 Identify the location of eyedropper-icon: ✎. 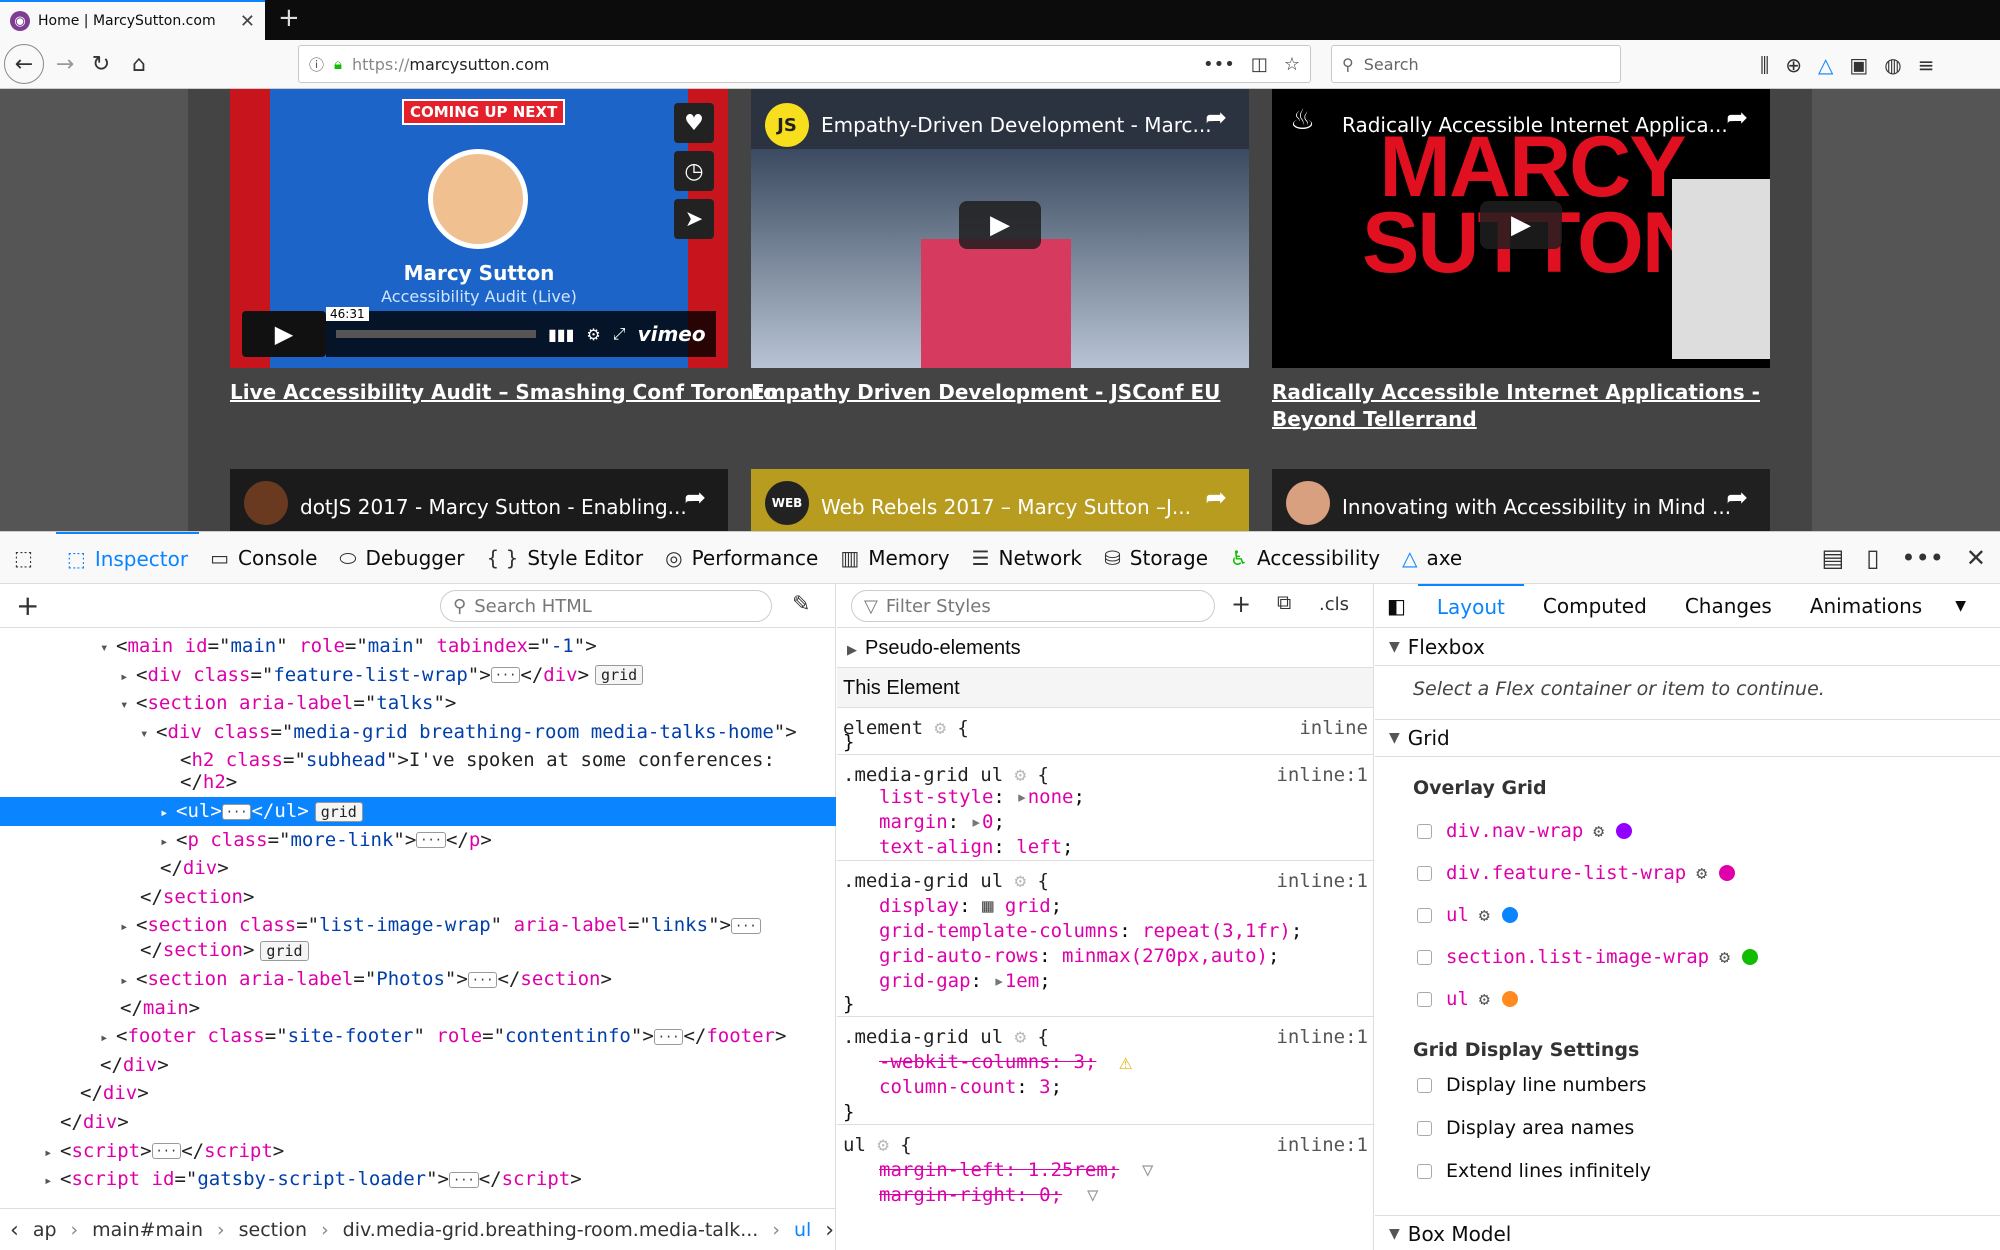
(801, 604).